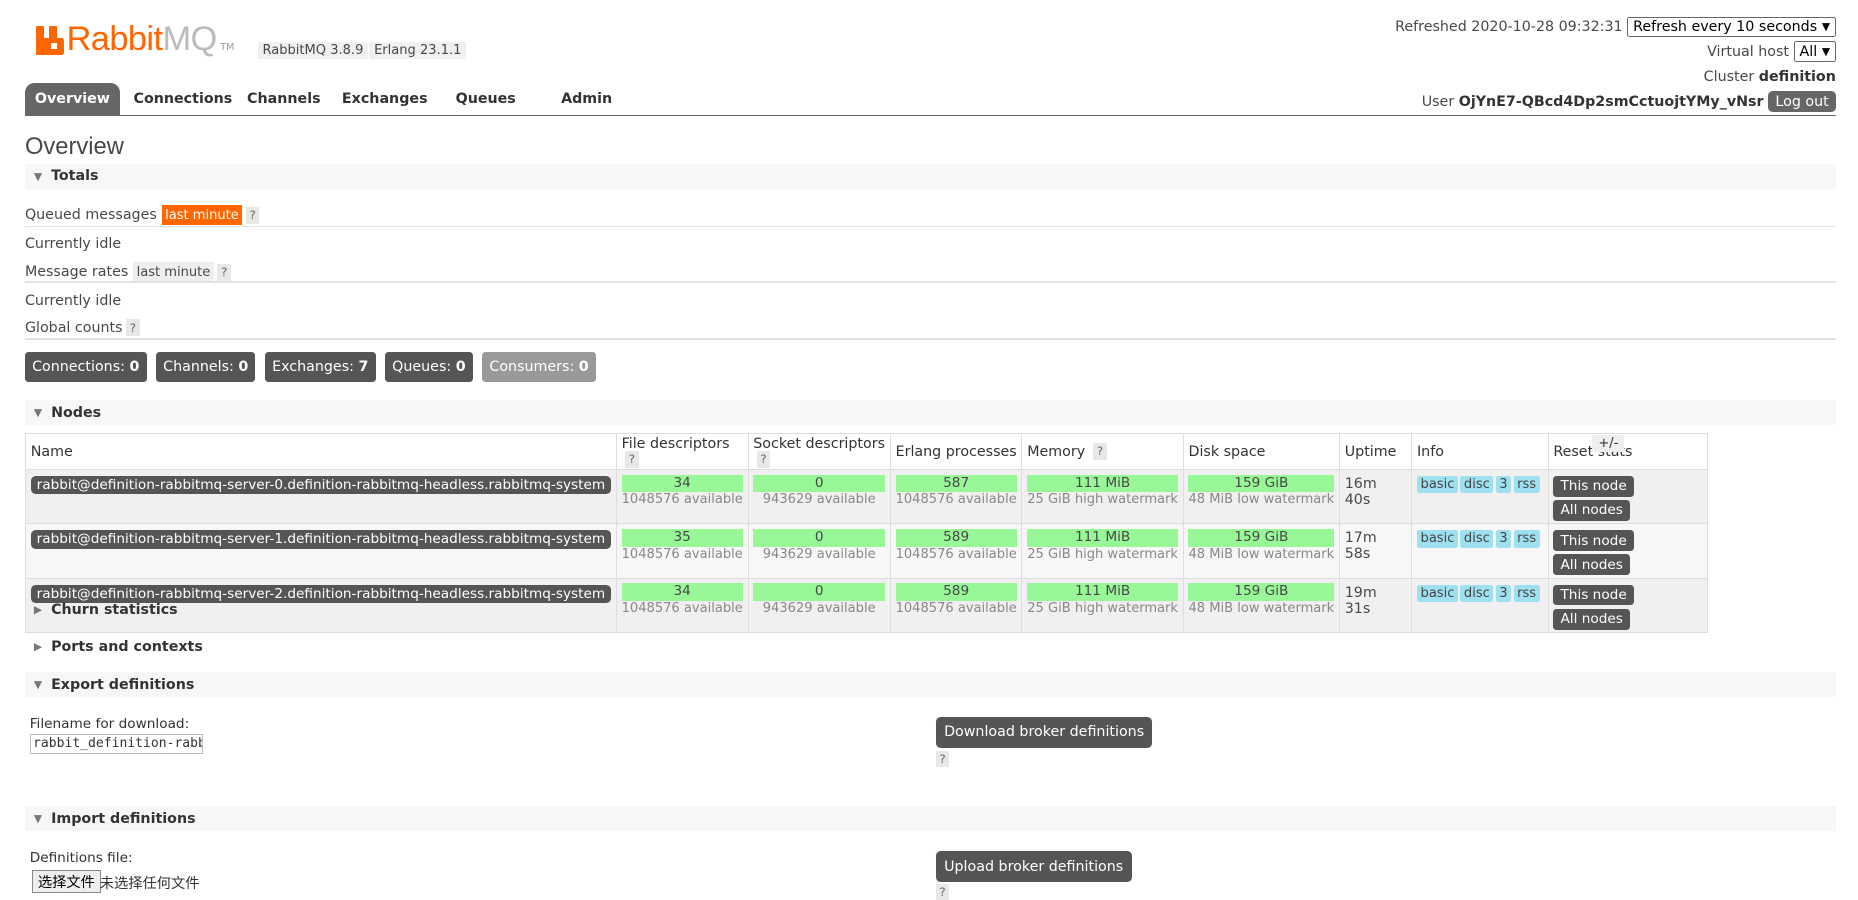  Describe the element at coordinates (73, 301) in the screenshot. I see `idle-text: Currently idle` at that location.